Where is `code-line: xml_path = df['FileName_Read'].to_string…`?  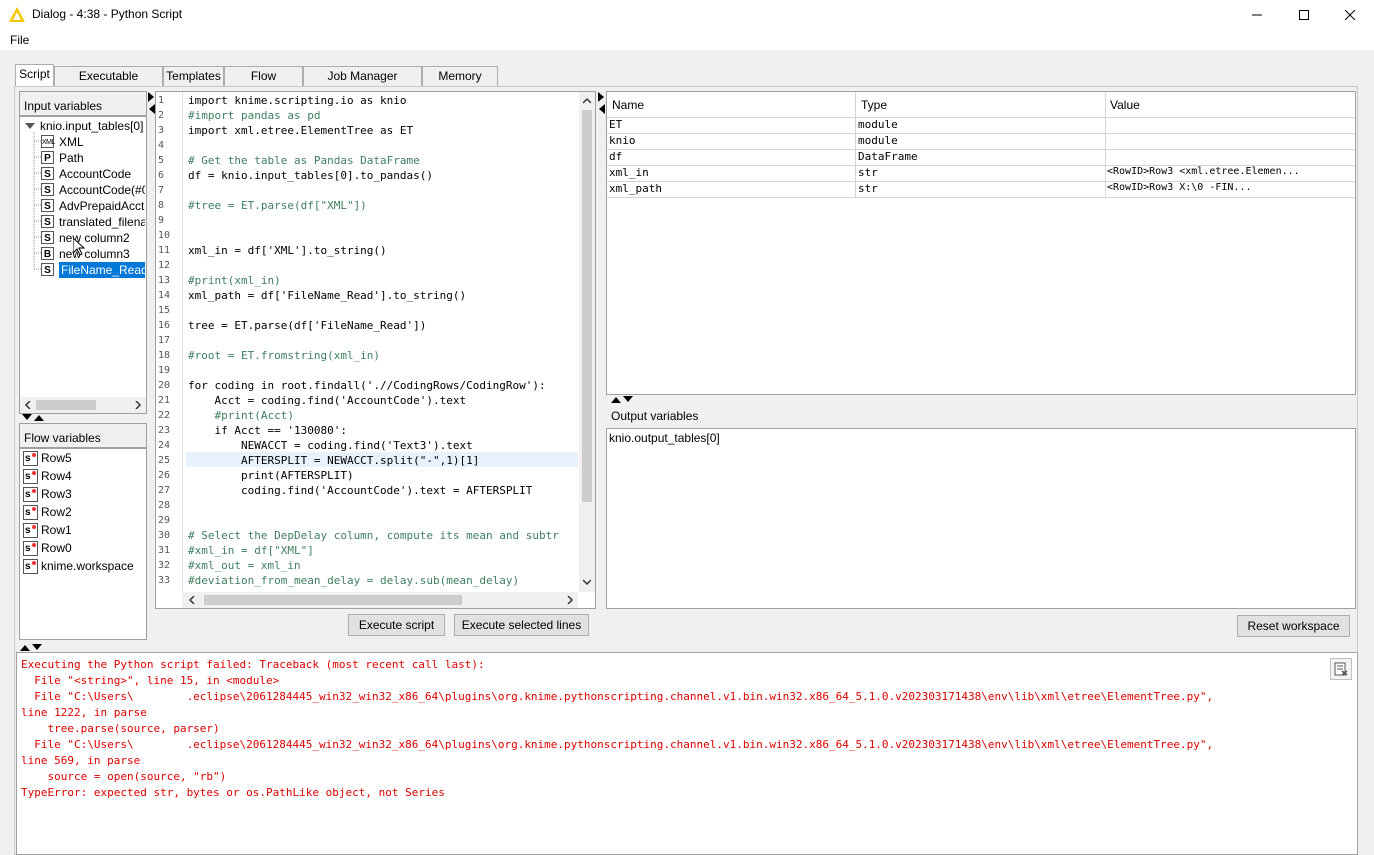 code-line: xml_path = df['FileName_Read'].to_string… is located at coordinates (327, 295).